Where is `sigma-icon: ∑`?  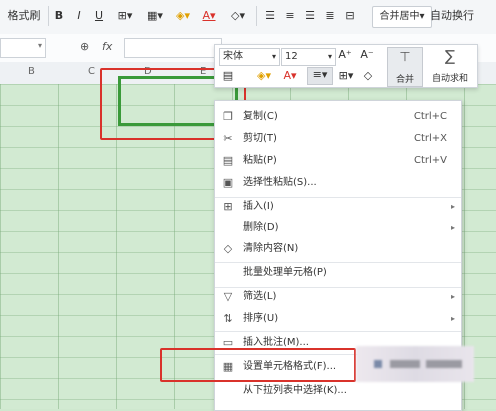
sigma-icon: ∑ is located at coordinates (450, 56).